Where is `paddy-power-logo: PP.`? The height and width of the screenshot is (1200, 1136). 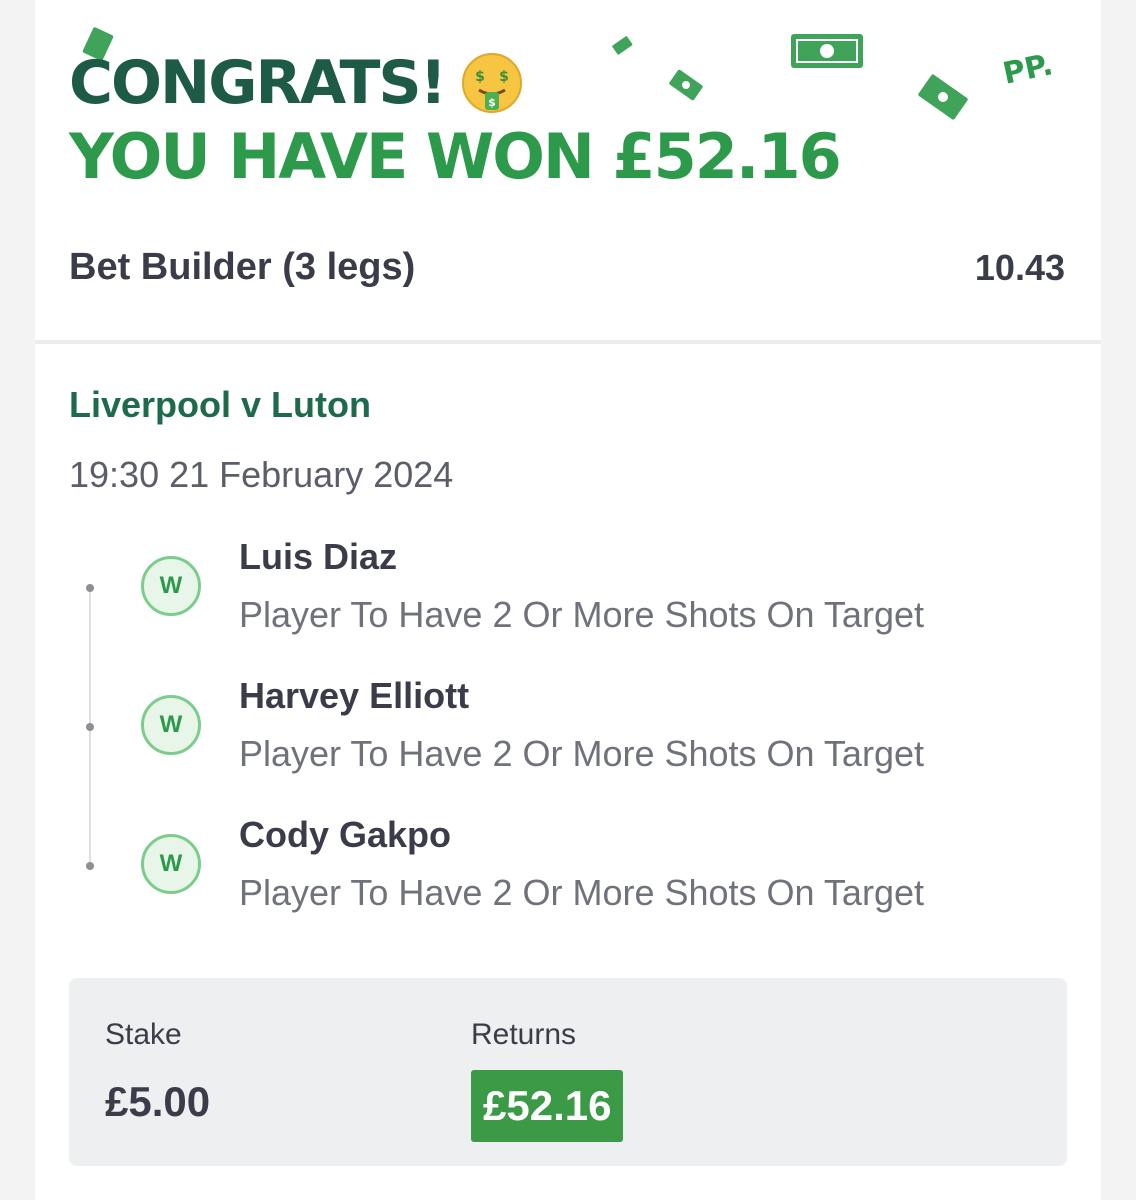 paddy-power-logo: PP. is located at coordinates (1027, 69).